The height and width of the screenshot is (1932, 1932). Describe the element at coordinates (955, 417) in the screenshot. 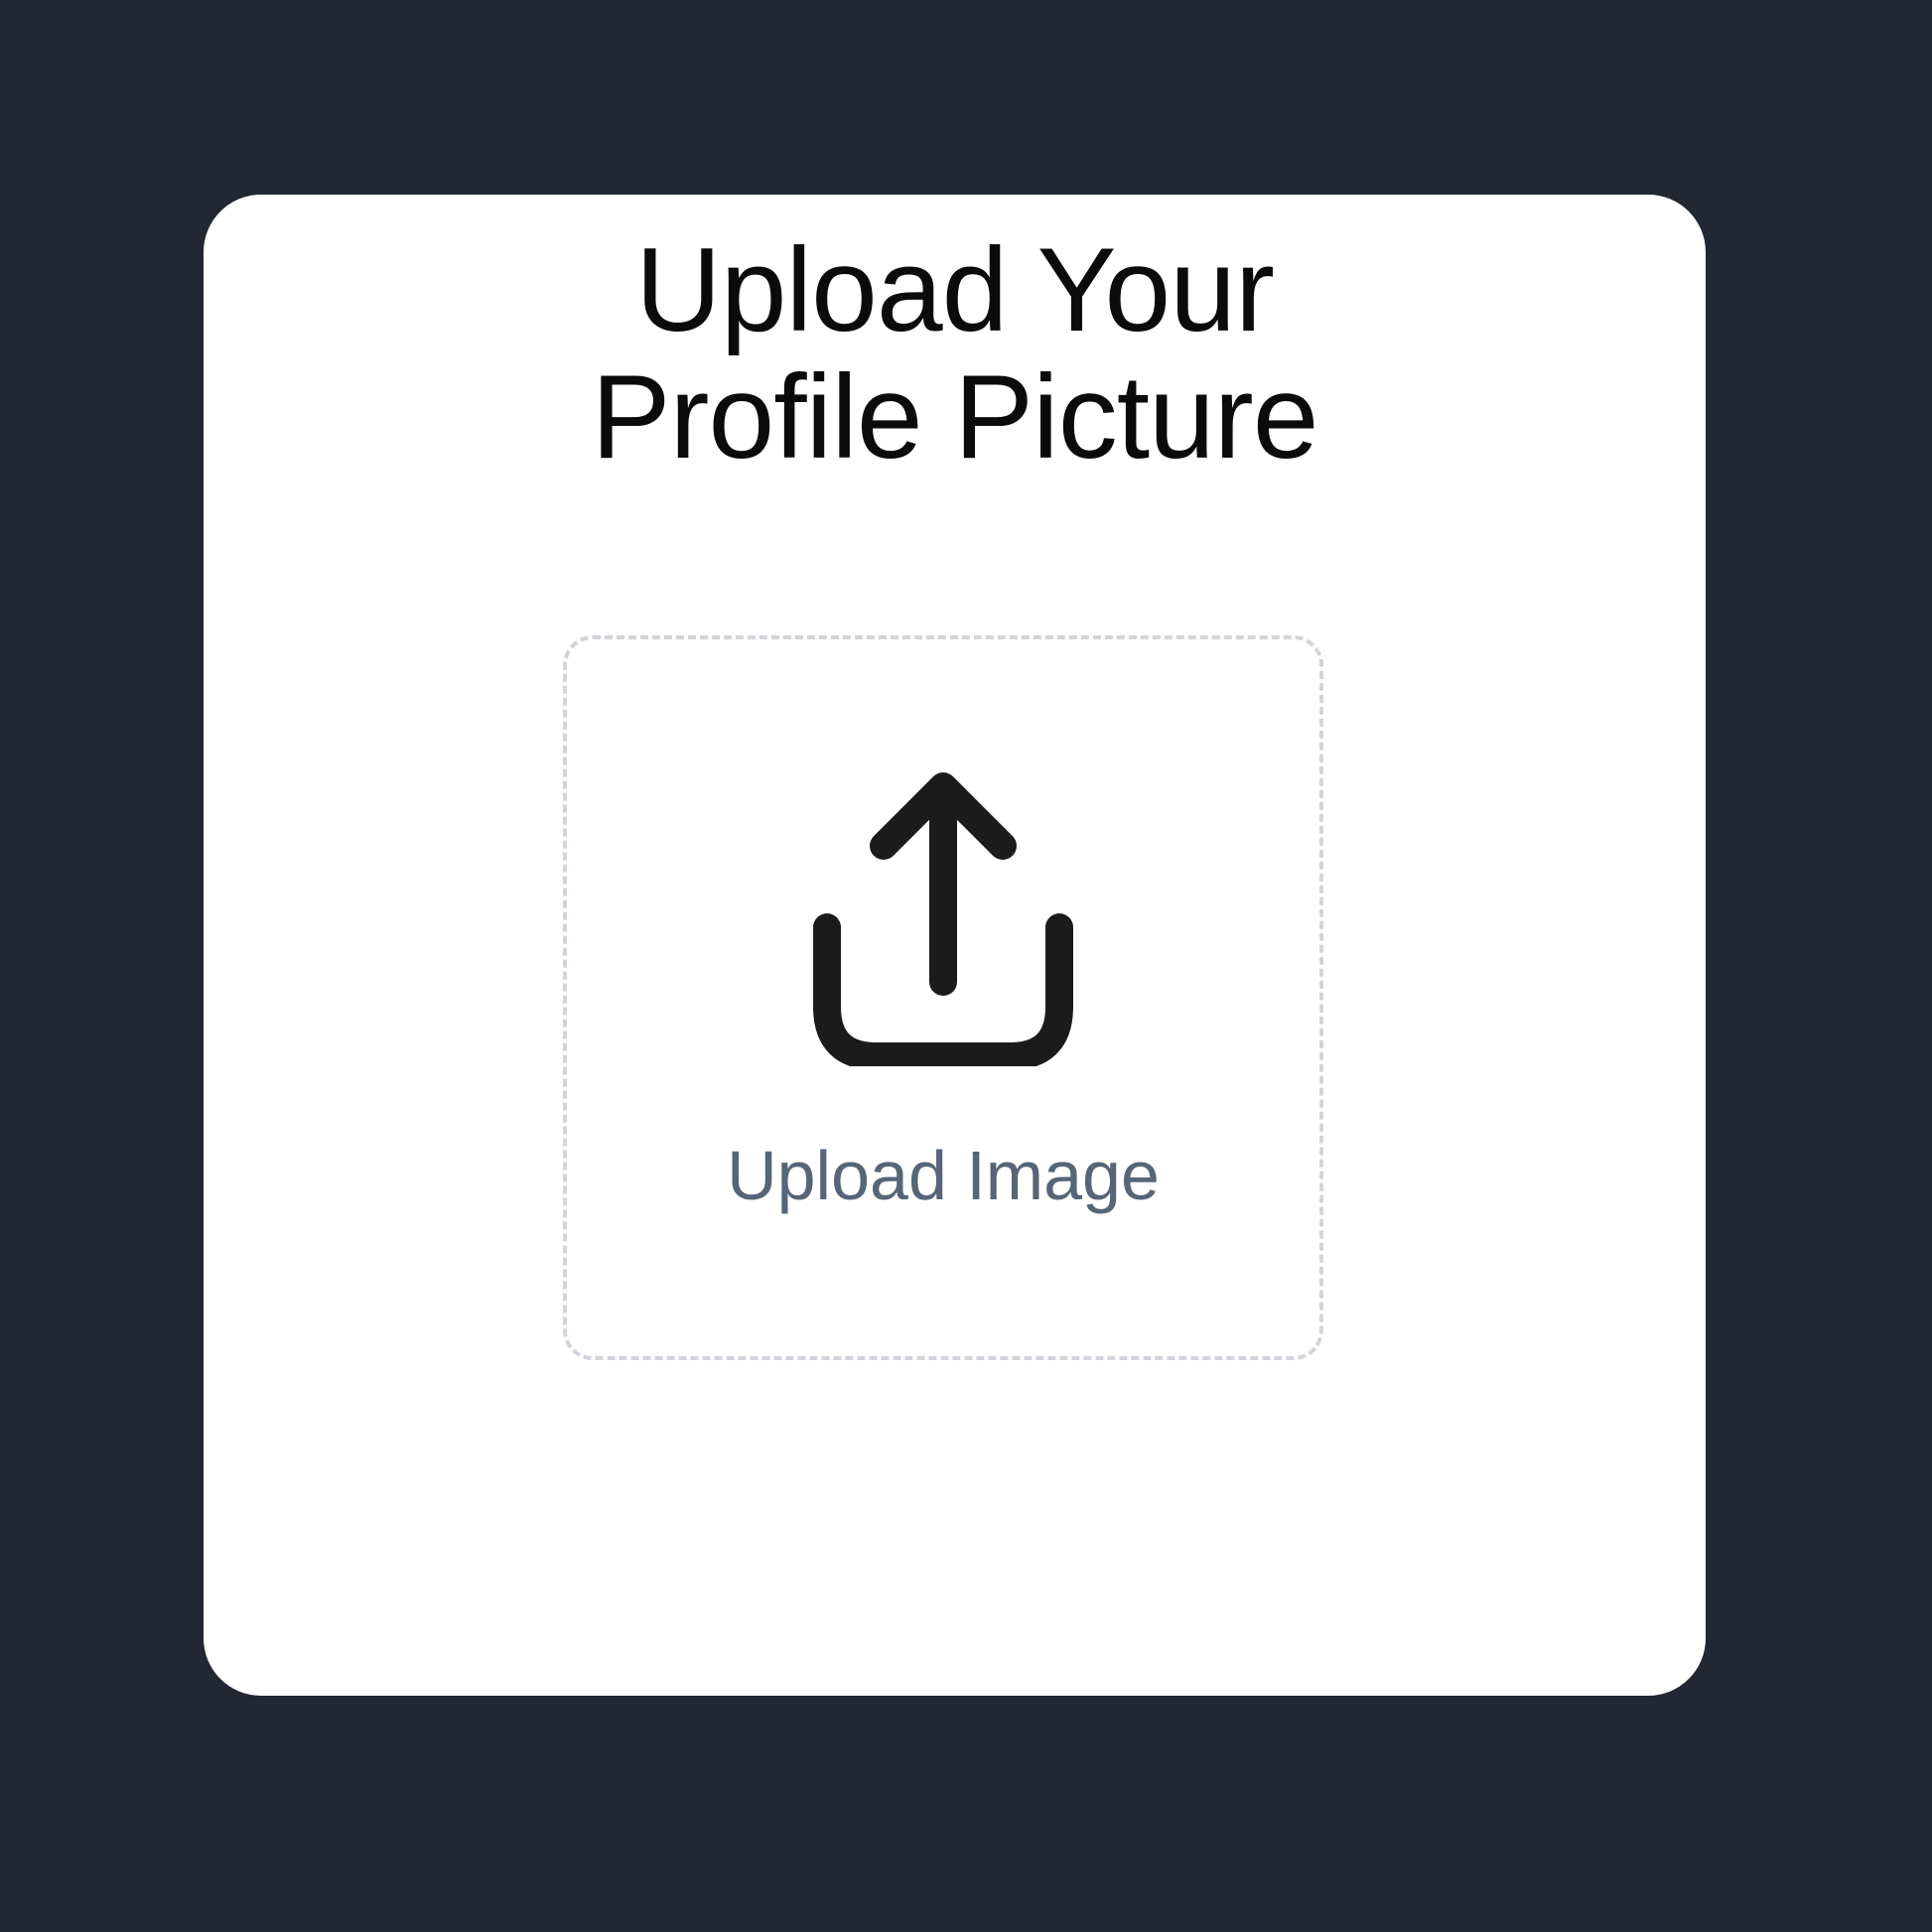

I see `title-line-2: Profile Picture` at that location.